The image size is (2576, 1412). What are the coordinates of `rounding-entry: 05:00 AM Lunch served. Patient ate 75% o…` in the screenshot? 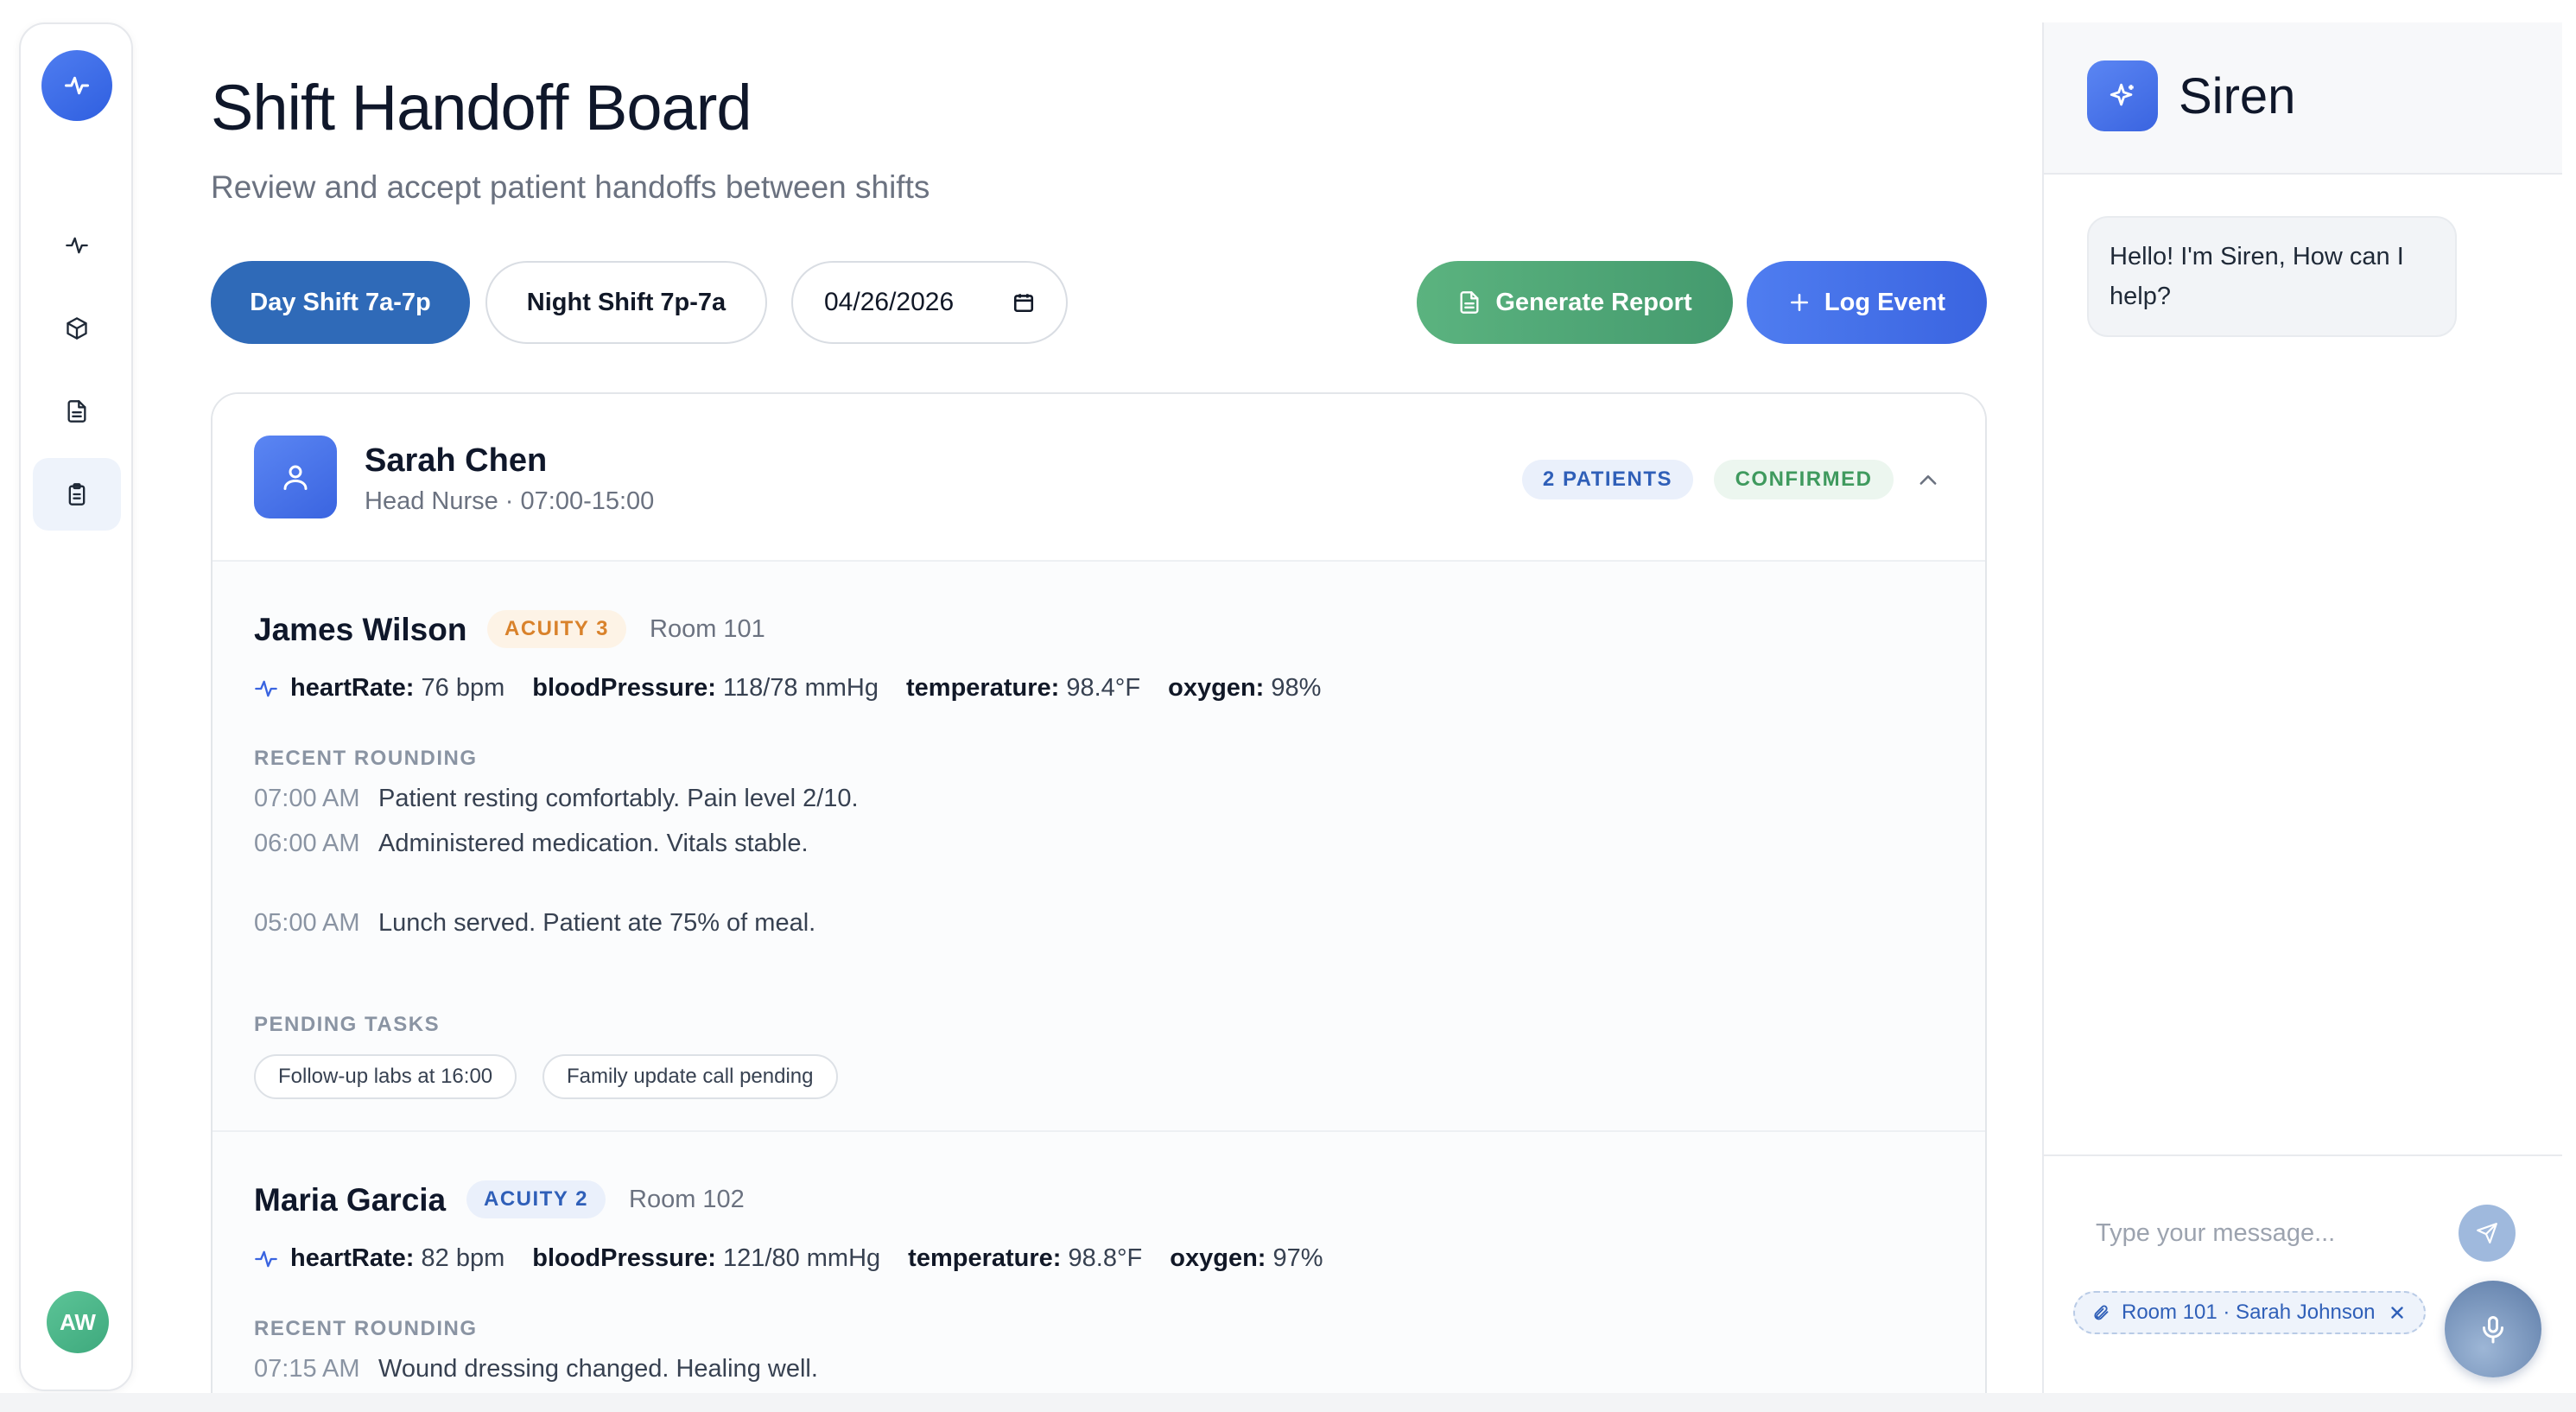 It's located at (686, 923).